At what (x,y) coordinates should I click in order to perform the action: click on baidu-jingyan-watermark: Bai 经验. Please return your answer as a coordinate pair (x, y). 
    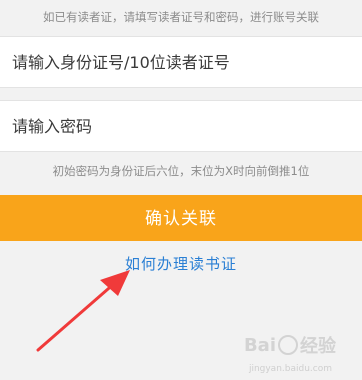
    Looking at the image, I should click on (290, 345).